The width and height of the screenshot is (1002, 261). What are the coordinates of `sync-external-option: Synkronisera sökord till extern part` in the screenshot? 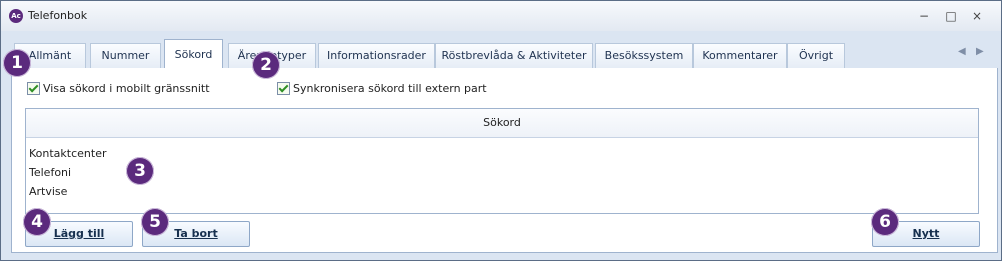 It's located at (382, 88).